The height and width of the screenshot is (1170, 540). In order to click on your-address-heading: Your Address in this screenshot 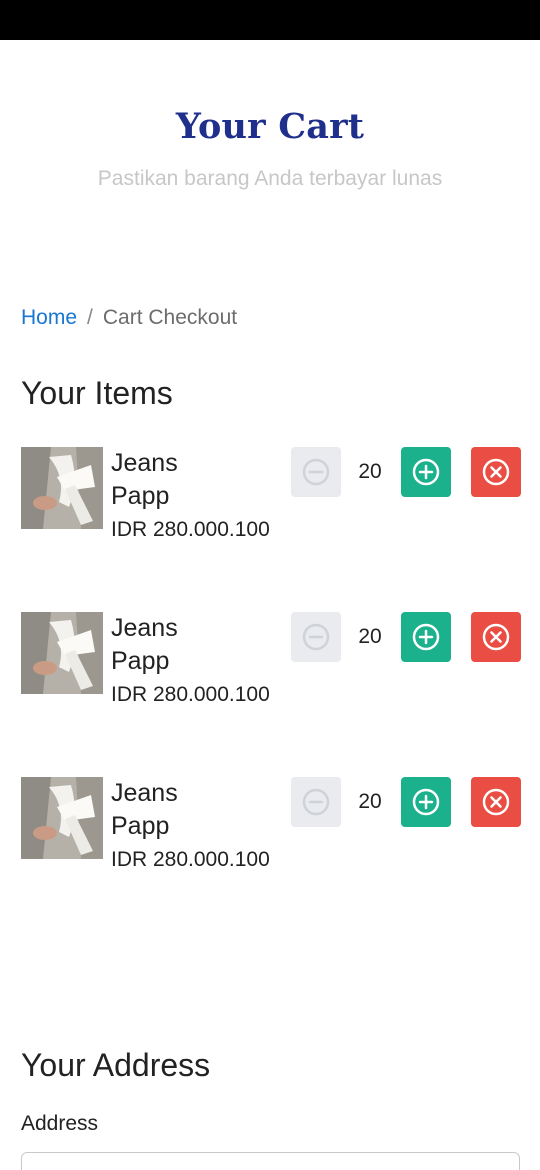, I will do `click(116, 1065)`.